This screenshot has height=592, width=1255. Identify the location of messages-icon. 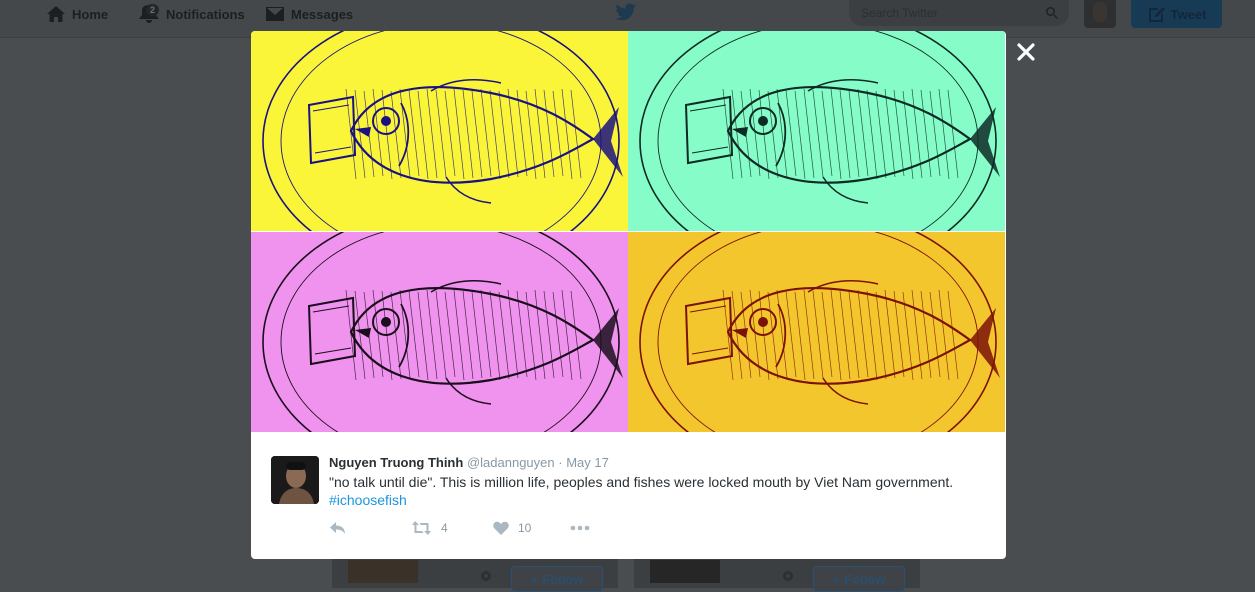
(275, 14).